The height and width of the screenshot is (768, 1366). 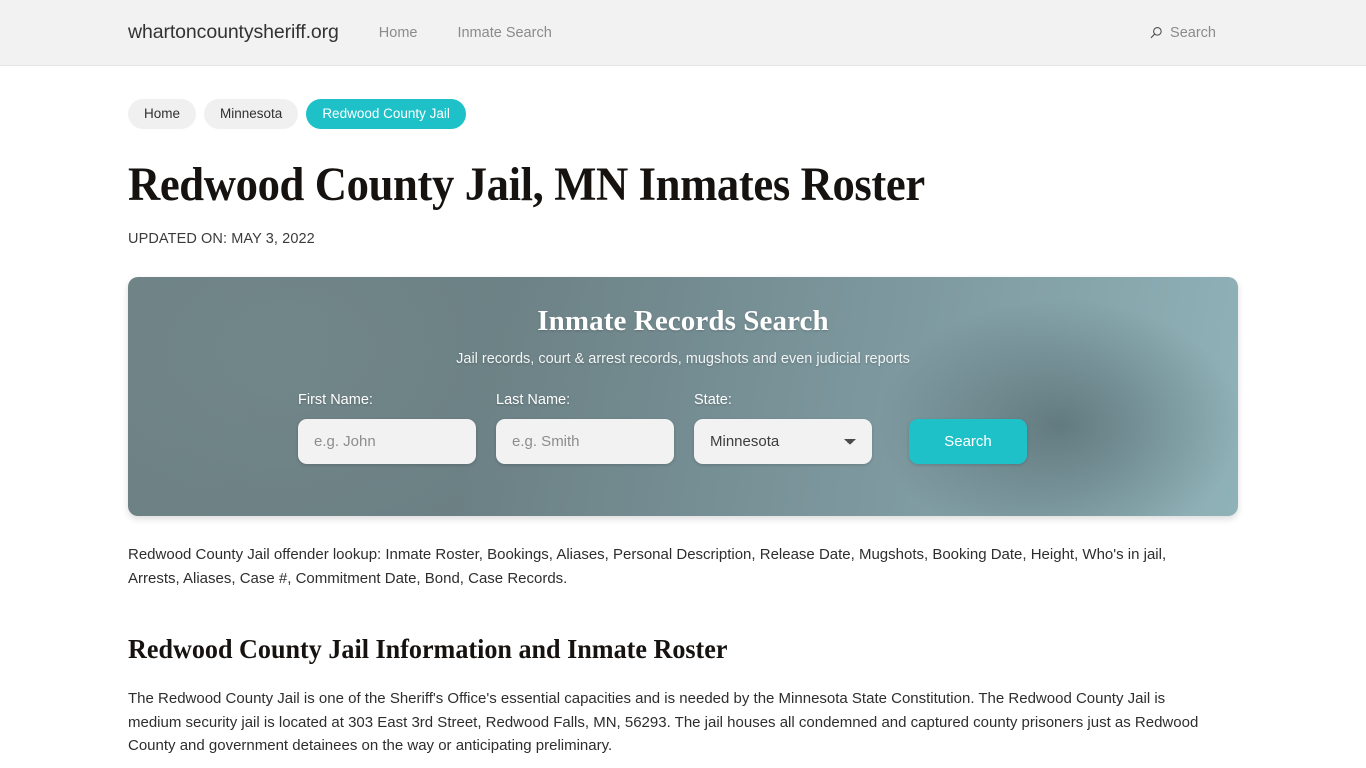 I want to click on last-name-label: Last Name:, so click(x=533, y=400).